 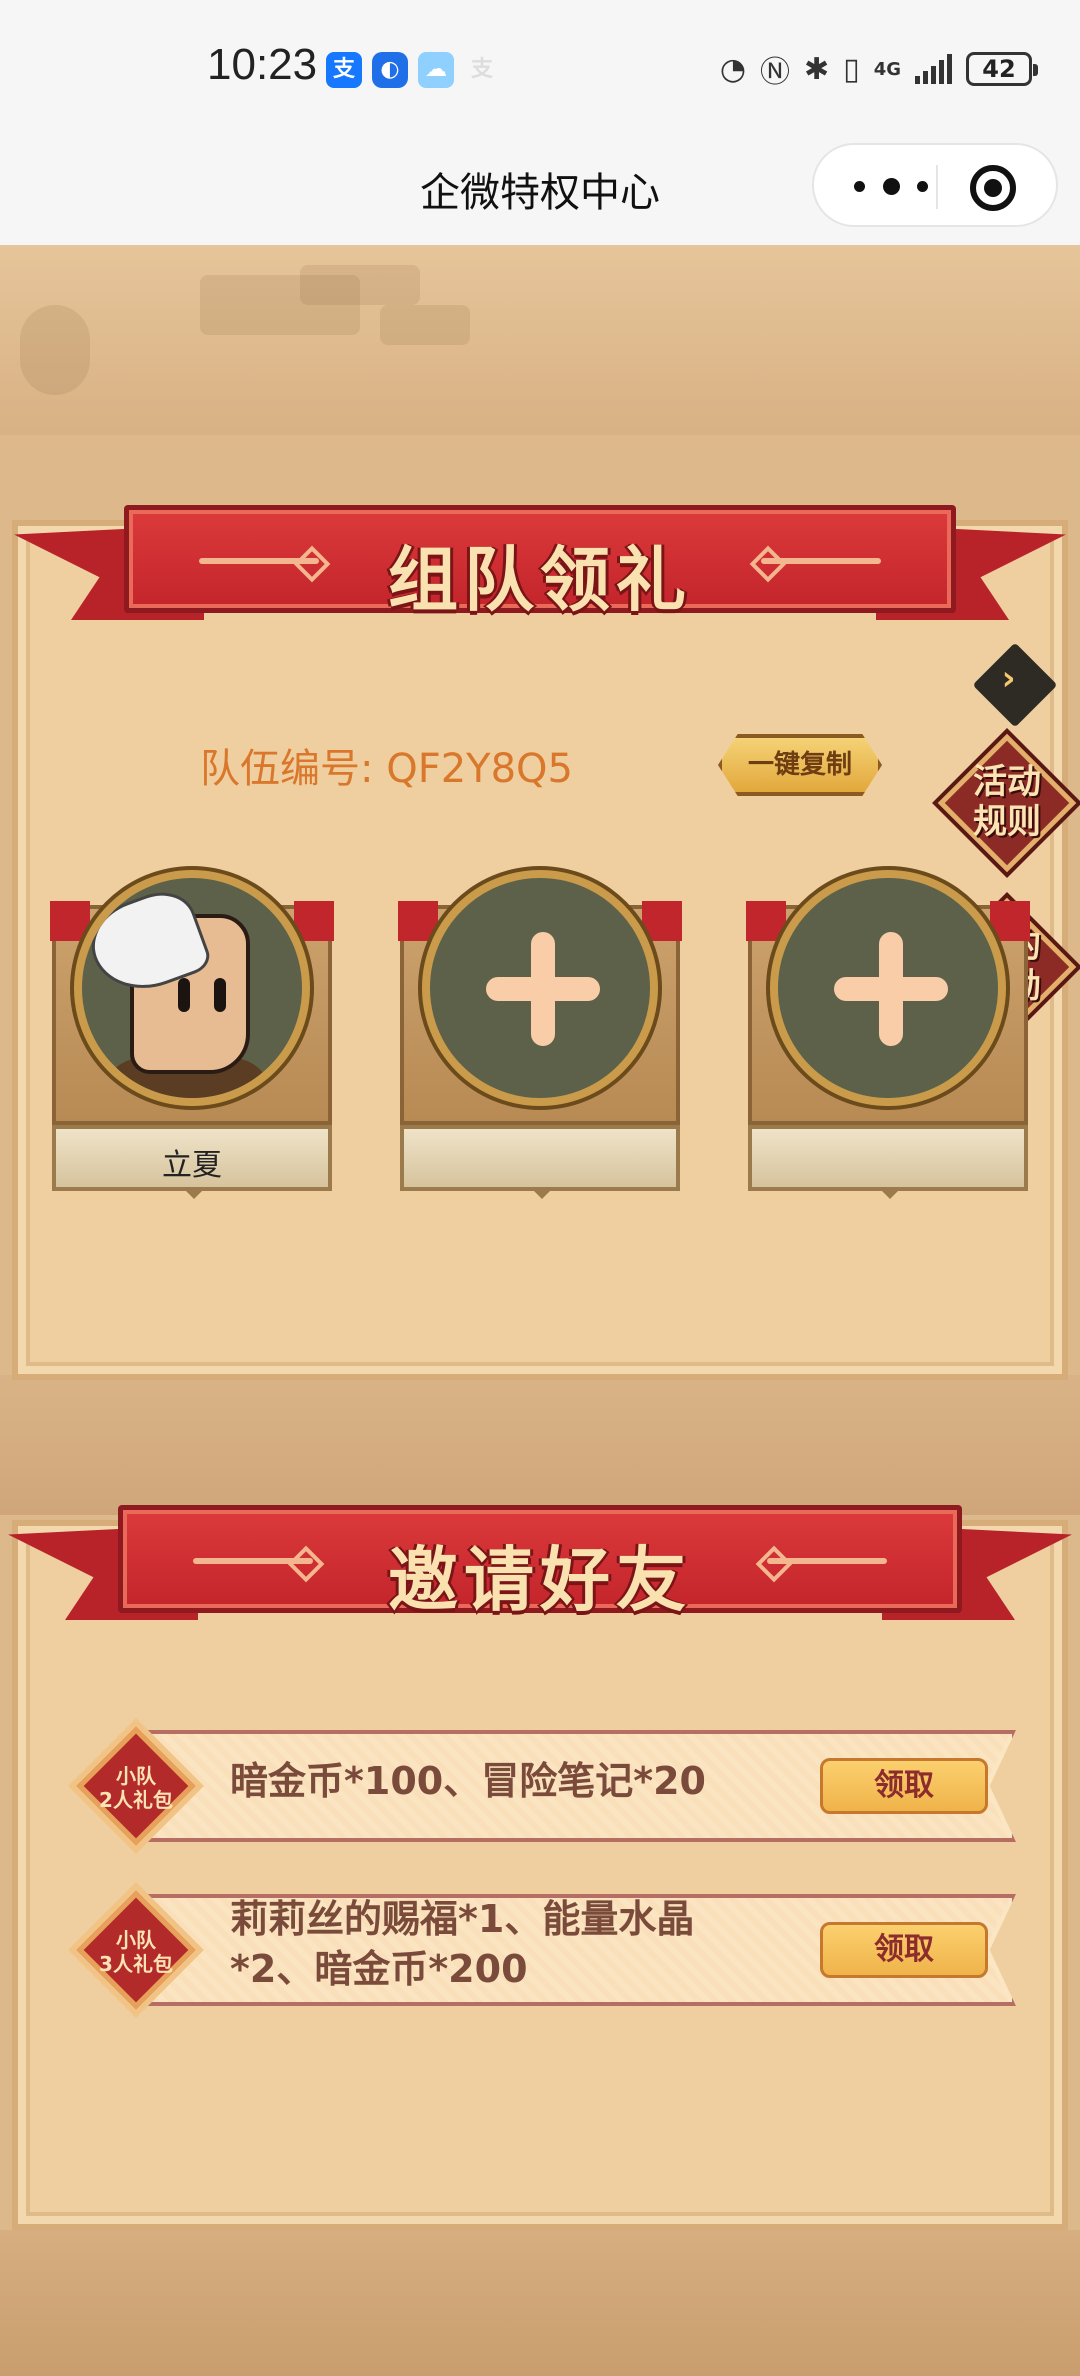 I want to click on status-icons: ◔ Ⓝ ✱ ▯ 4G 42, so click(x=878, y=69).